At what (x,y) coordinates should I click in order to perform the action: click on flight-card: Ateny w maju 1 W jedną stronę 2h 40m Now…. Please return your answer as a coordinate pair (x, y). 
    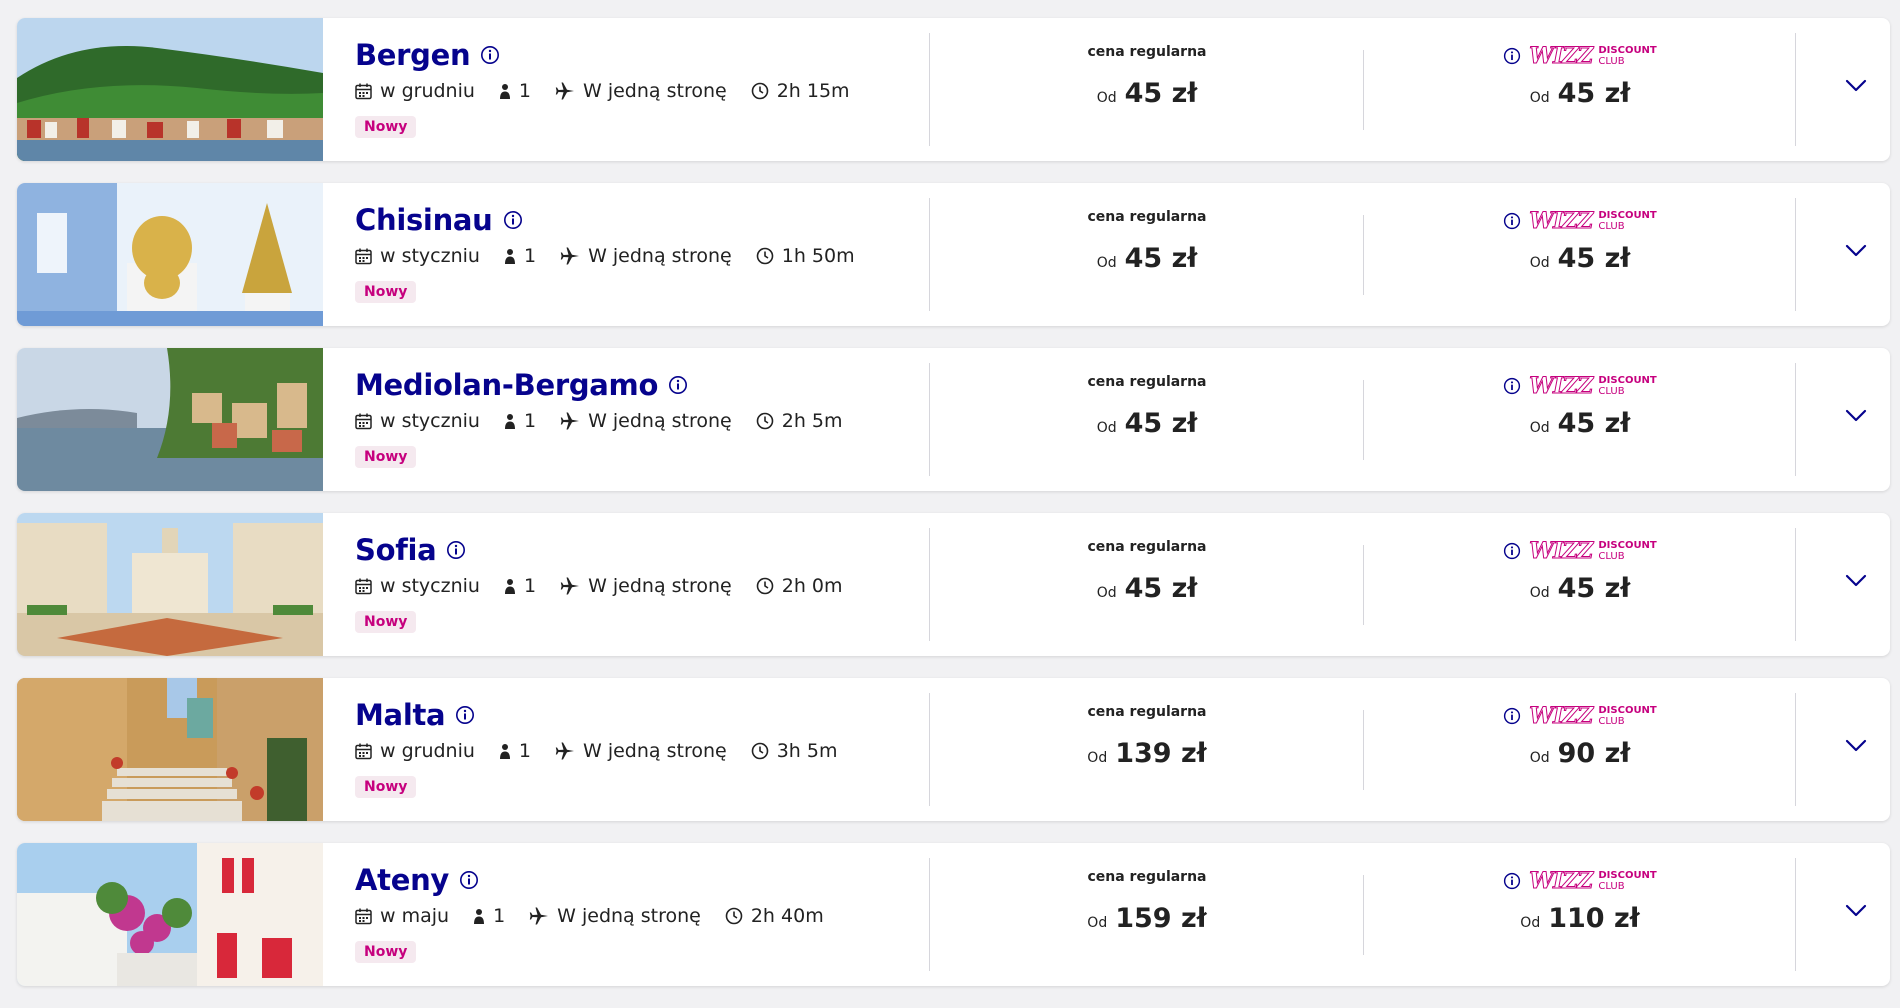
    Looking at the image, I should click on (953, 914).